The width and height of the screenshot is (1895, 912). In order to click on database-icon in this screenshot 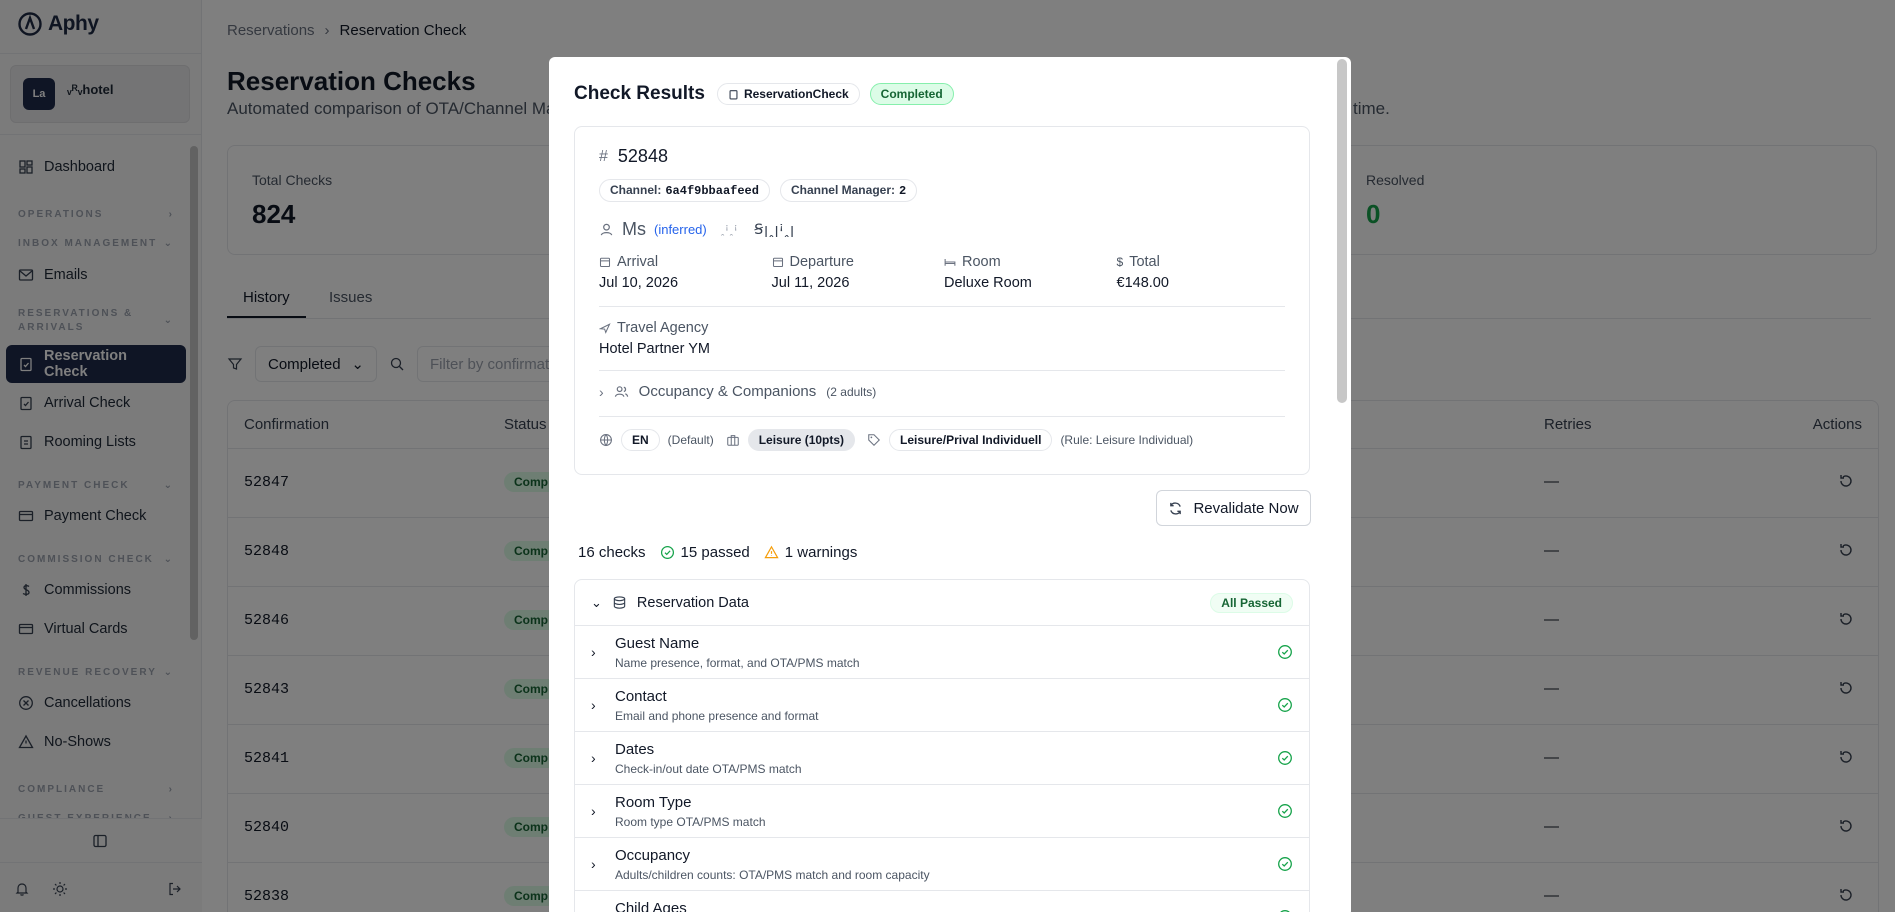, I will do `click(619, 602)`.